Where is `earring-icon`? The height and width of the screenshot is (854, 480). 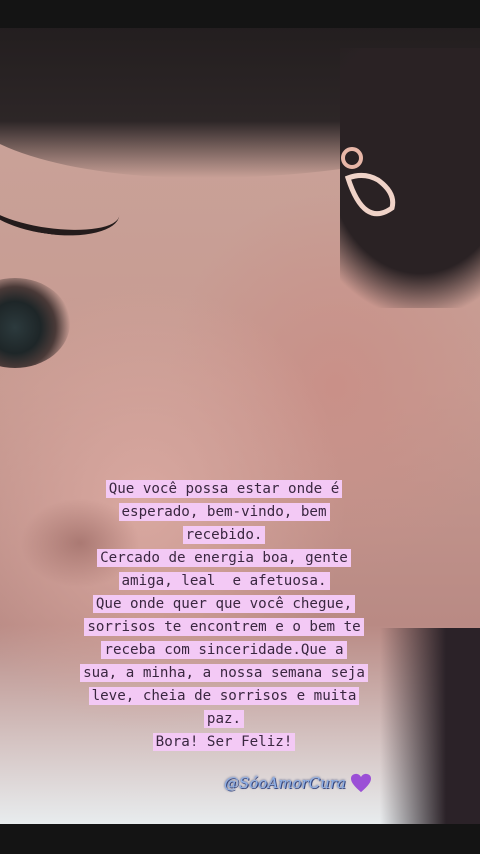 earring-icon is located at coordinates (368, 182).